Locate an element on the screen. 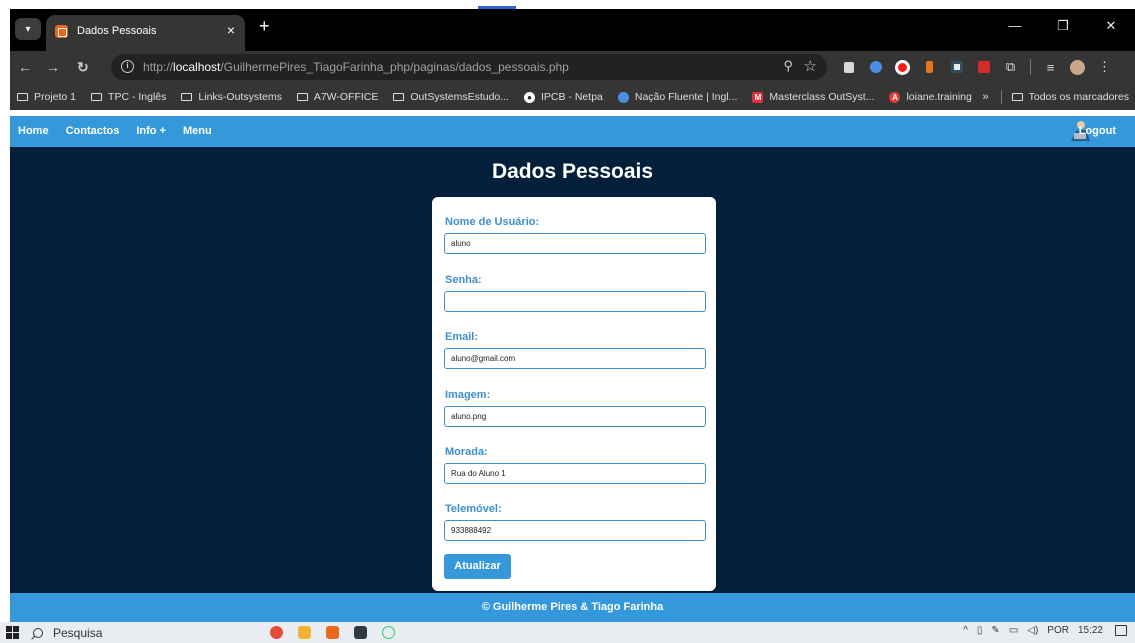  site-footer: © Guilherme Pires & Tiago Farinha is located at coordinates (572, 607).